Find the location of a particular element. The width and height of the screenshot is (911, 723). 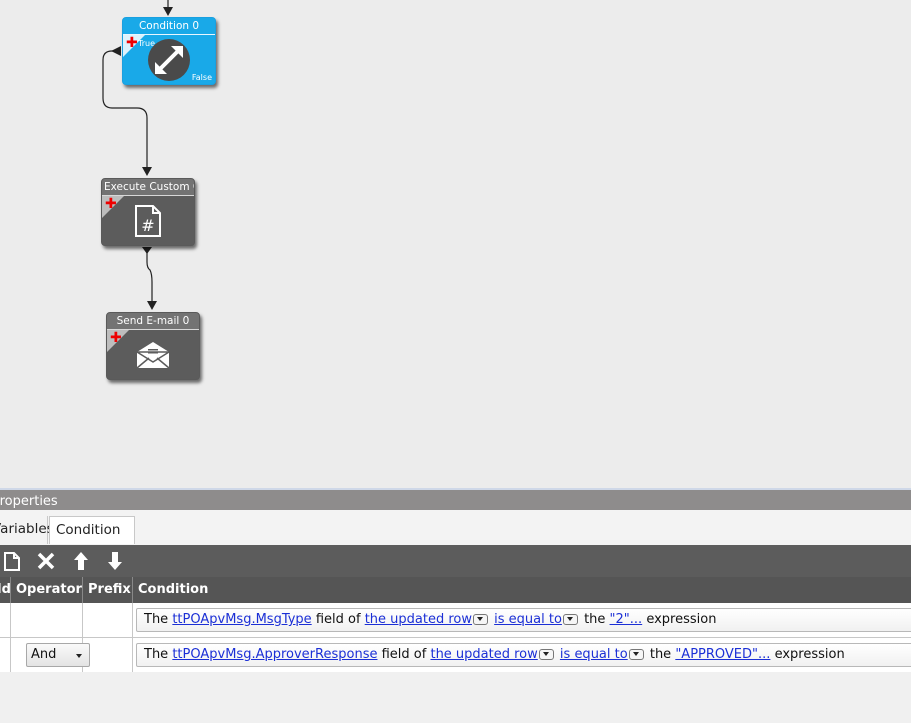

send-email-node: Send E-mail 0 ✚ is located at coordinates (153, 346).